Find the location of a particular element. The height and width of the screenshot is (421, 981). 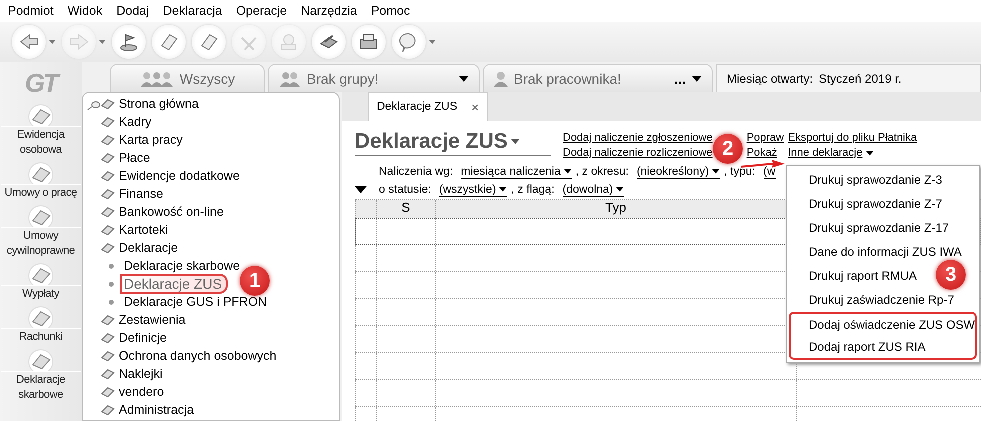

logo: GT is located at coordinates (41, 83).